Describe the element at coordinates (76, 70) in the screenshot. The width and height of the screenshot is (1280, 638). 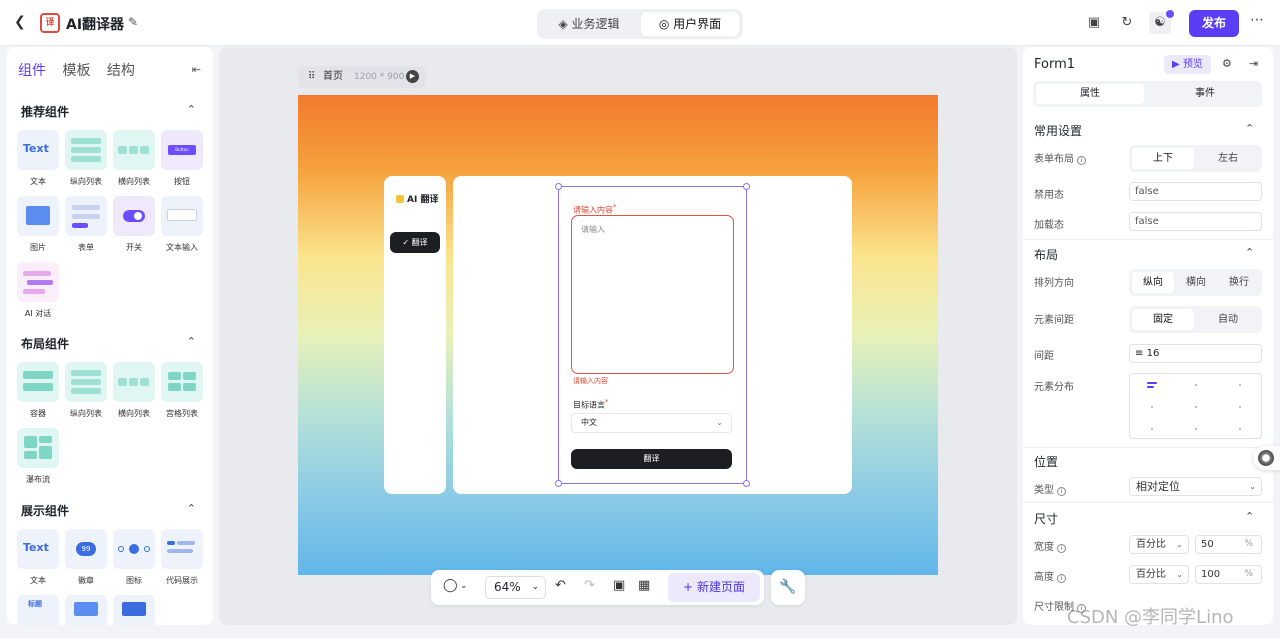
I see `tab-templates: 模板` at that location.